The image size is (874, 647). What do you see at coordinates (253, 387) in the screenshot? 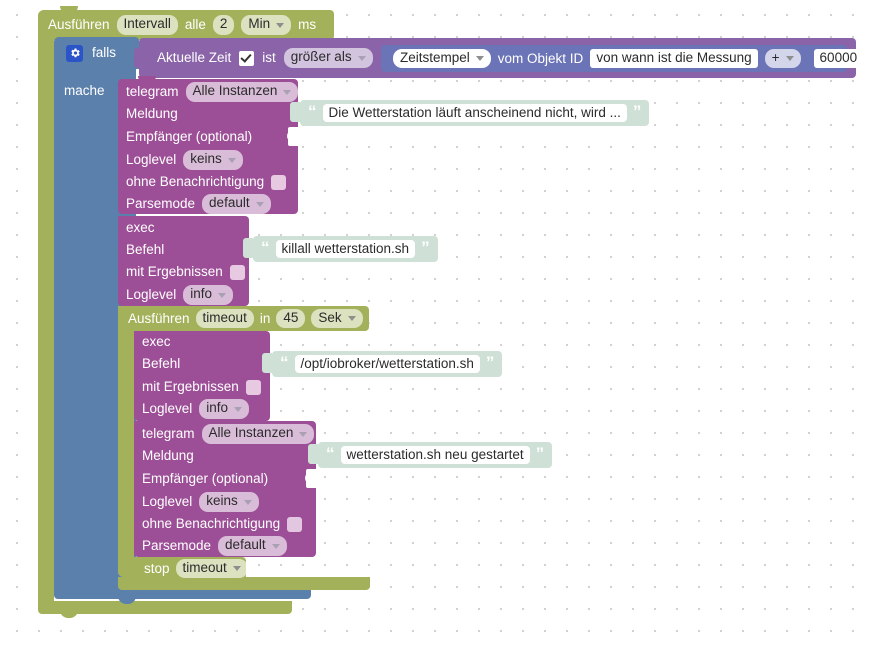
I see `exec-2-results-checkbox` at bounding box center [253, 387].